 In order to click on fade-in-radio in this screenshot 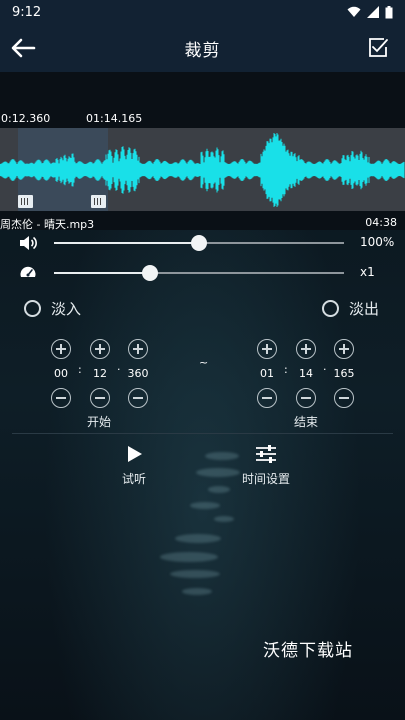, I will do `click(32, 308)`.